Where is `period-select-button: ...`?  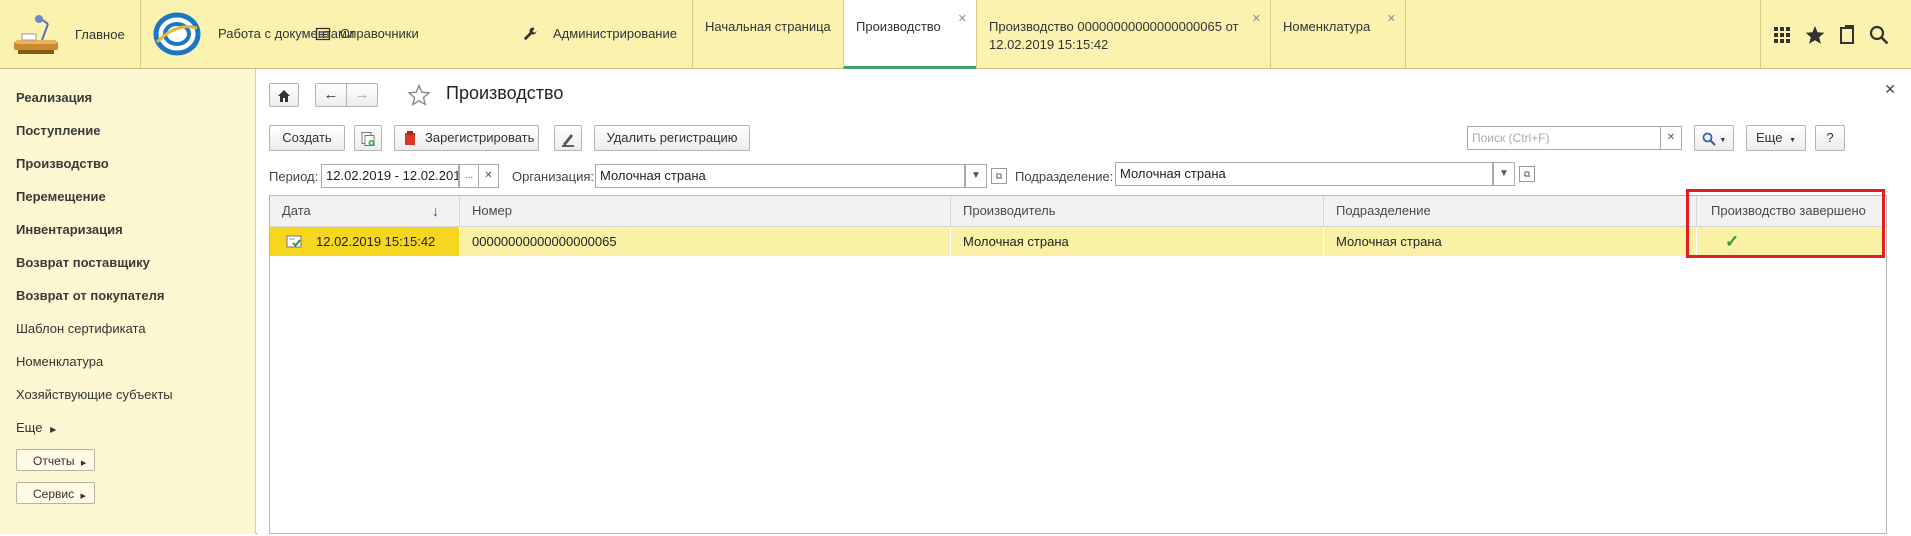 period-select-button: ... is located at coordinates (469, 176).